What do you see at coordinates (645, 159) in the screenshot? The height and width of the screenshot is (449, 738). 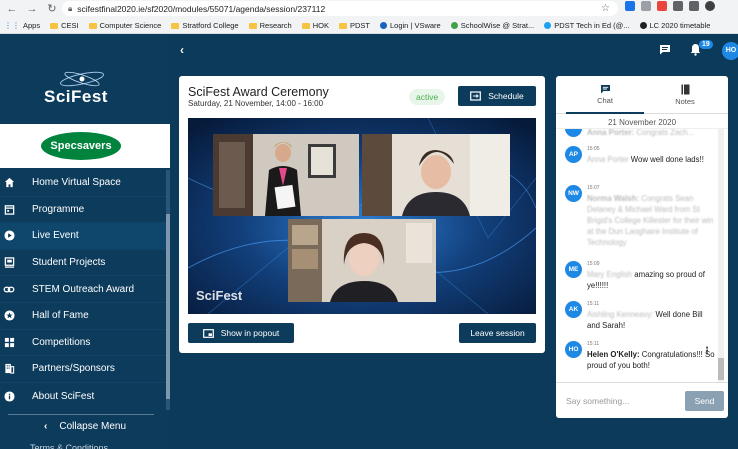 I see `message-text: Anna Porter Wow well done lads!!` at bounding box center [645, 159].